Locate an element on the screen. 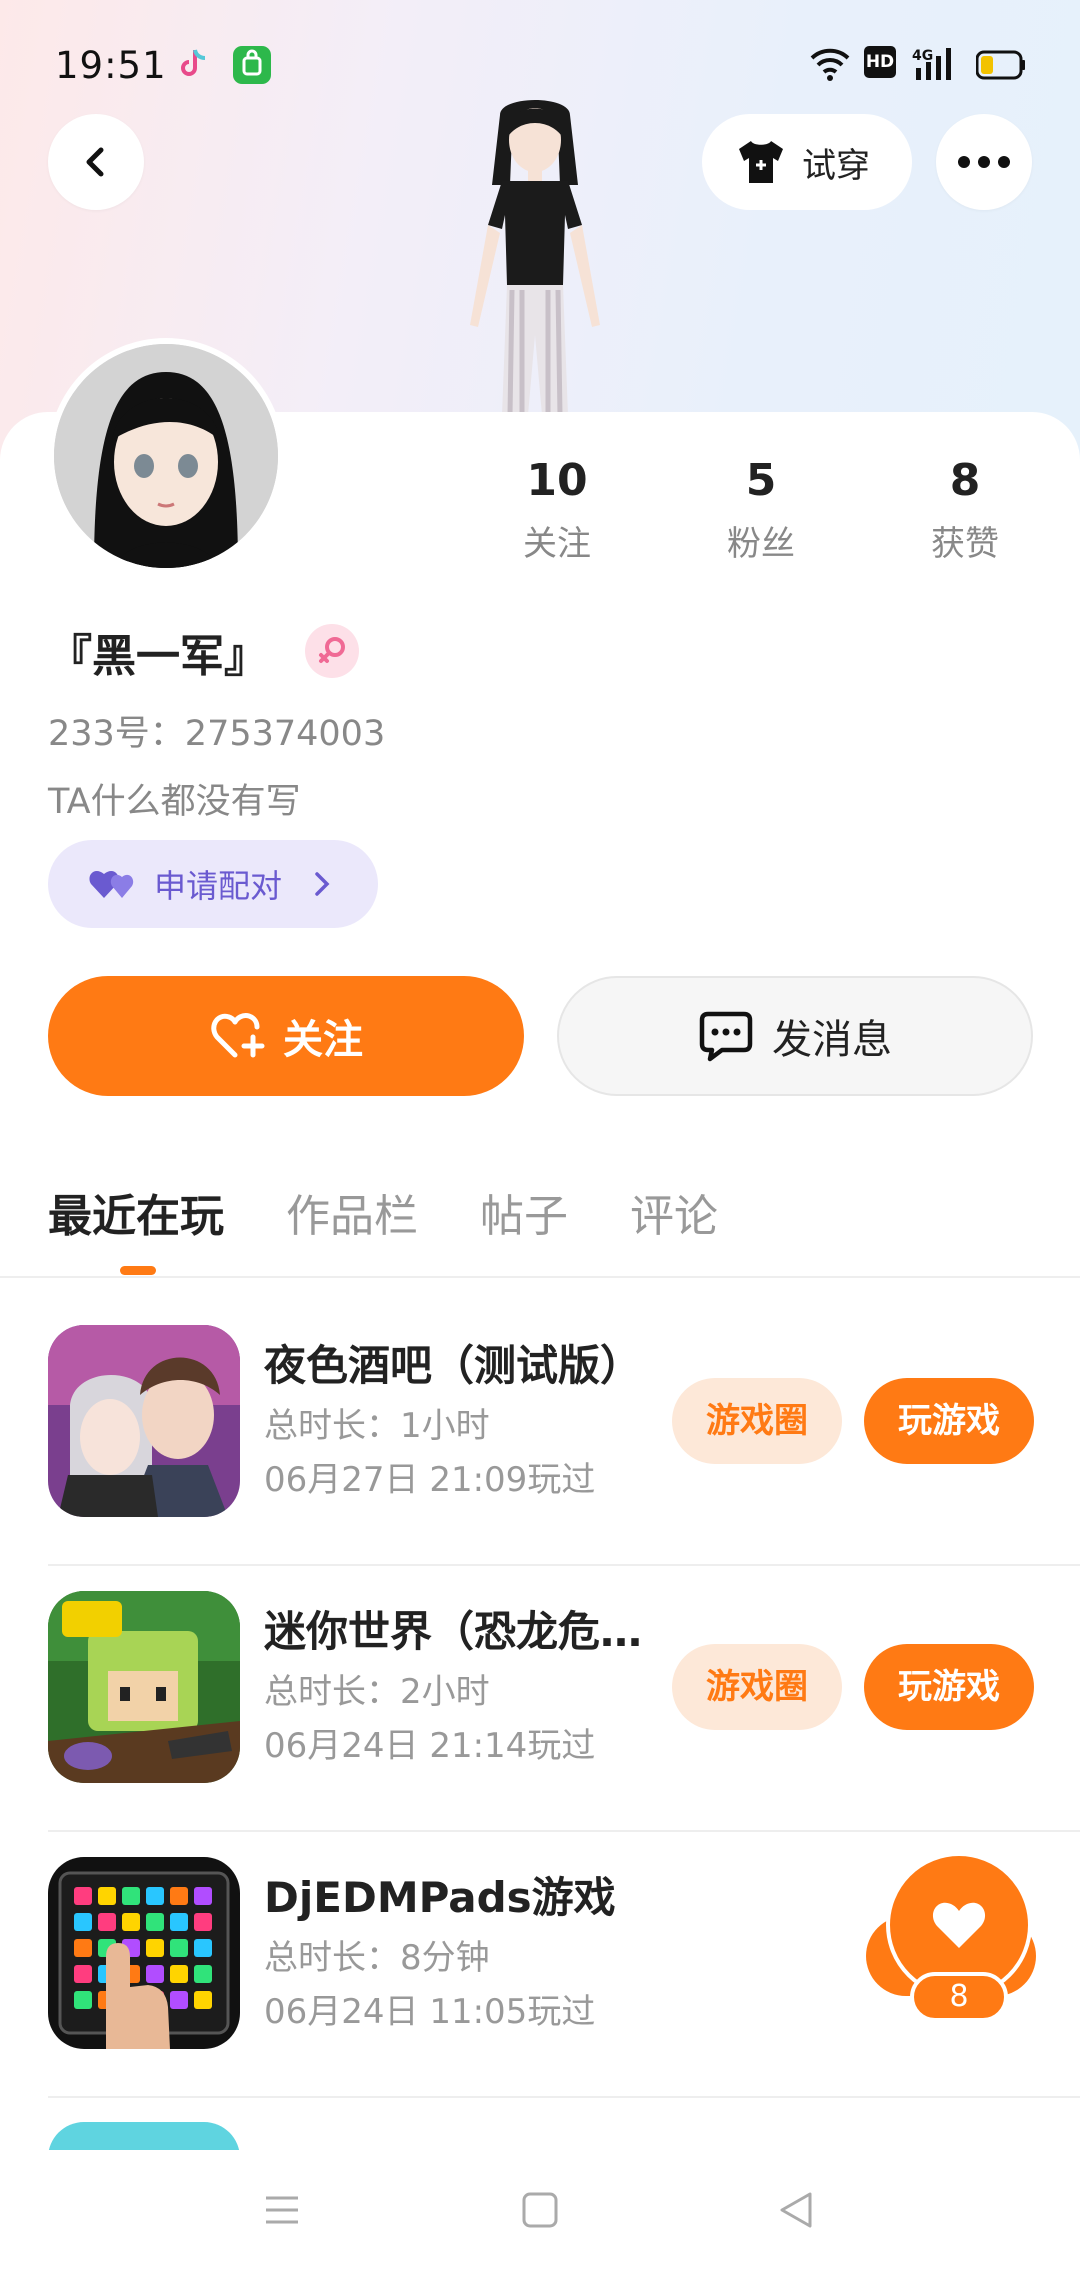 The height and width of the screenshot is (2280, 1080). active-tab-indicator is located at coordinates (138, 1270).